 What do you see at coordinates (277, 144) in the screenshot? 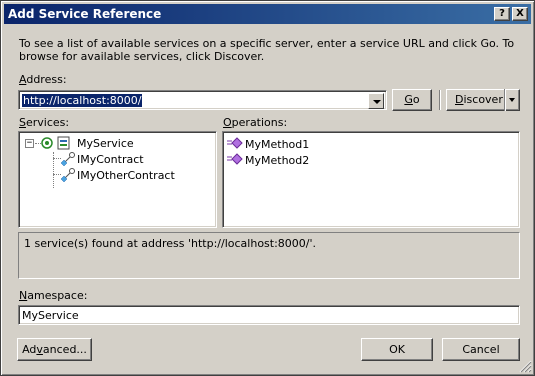
I see `operation-label: MyMethod1` at bounding box center [277, 144].